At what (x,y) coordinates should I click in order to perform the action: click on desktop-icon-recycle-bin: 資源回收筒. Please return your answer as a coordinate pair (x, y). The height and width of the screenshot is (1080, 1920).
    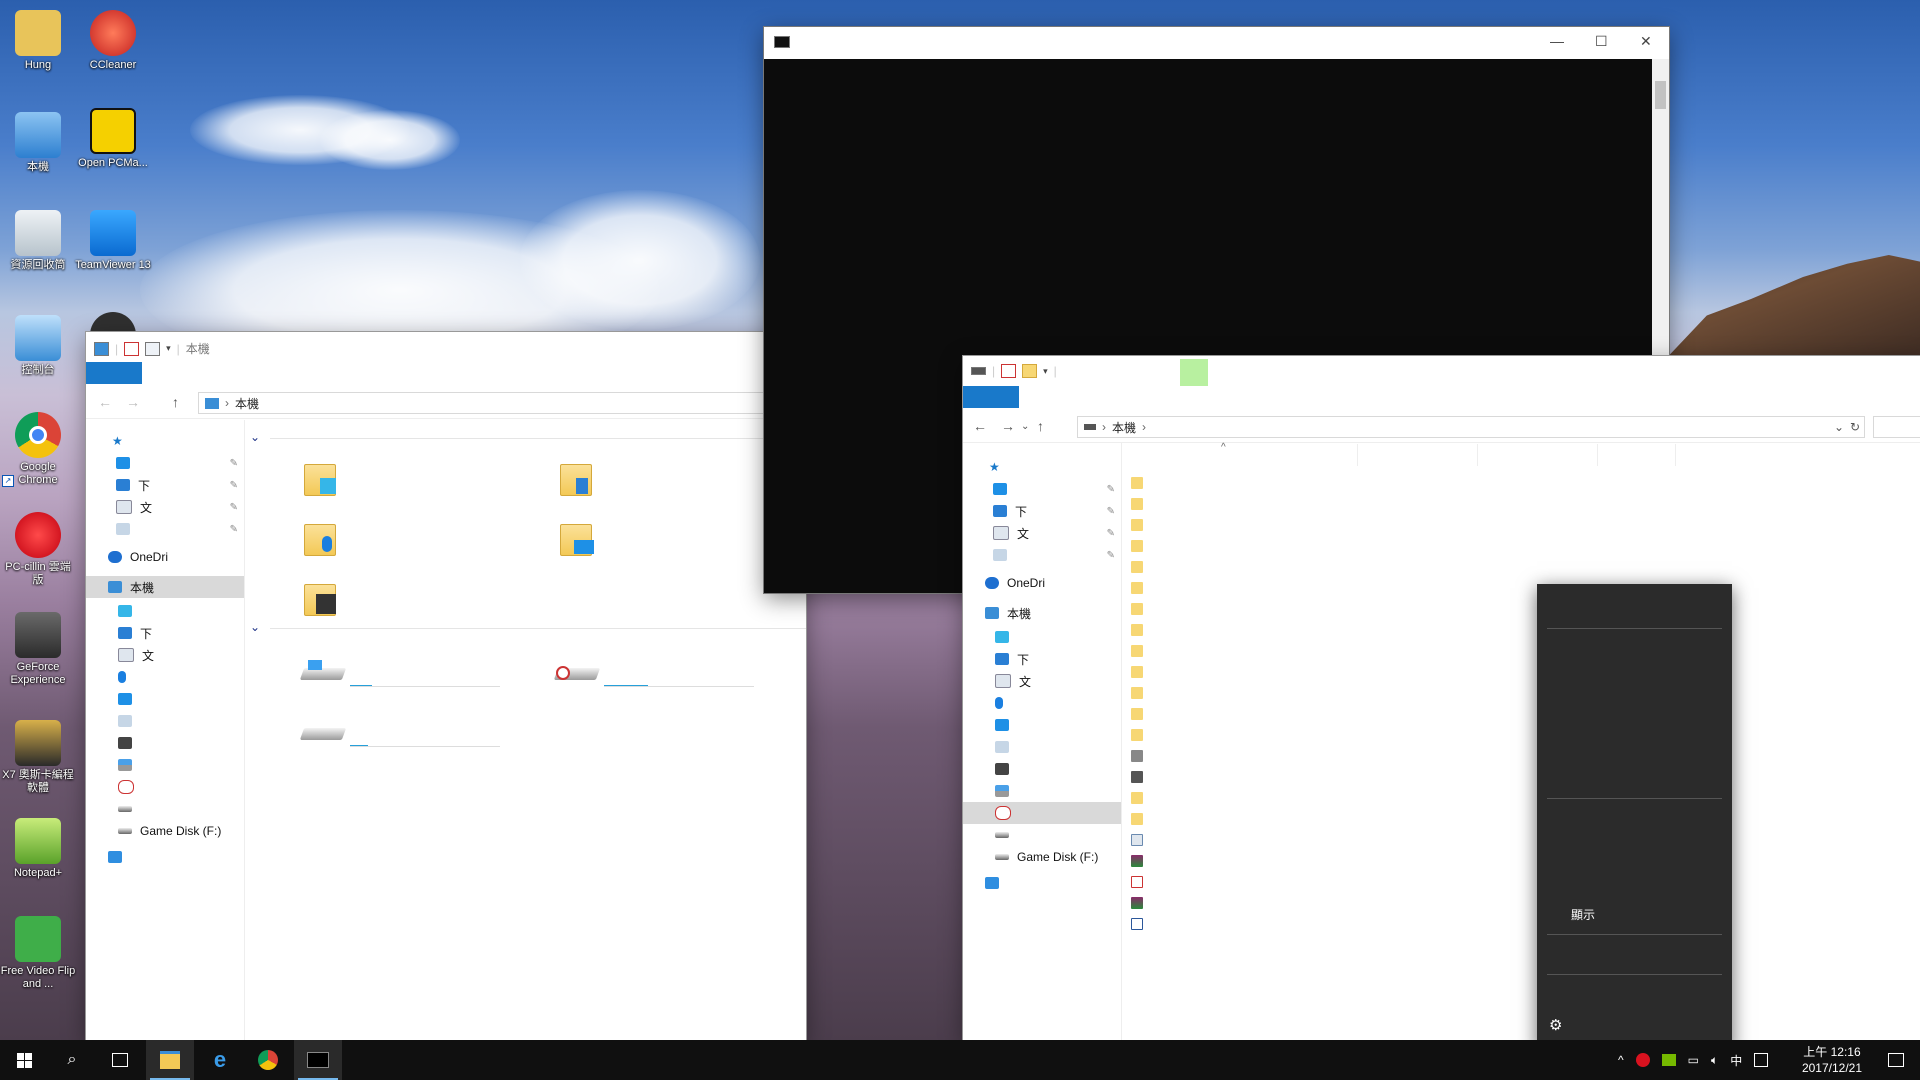
    Looking at the image, I should click on (38, 241).